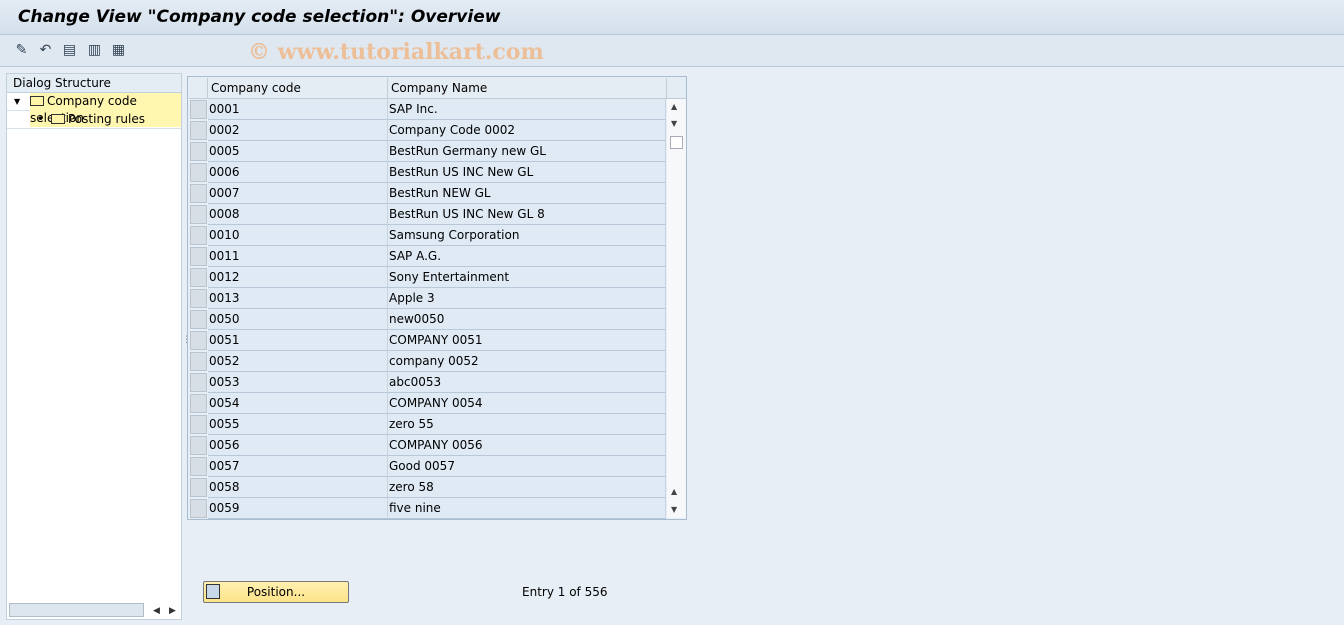  What do you see at coordinates (17, 101) in the screenshot?
I see `expand-arrow-icon: ▼` at bounding box center [17, 101].